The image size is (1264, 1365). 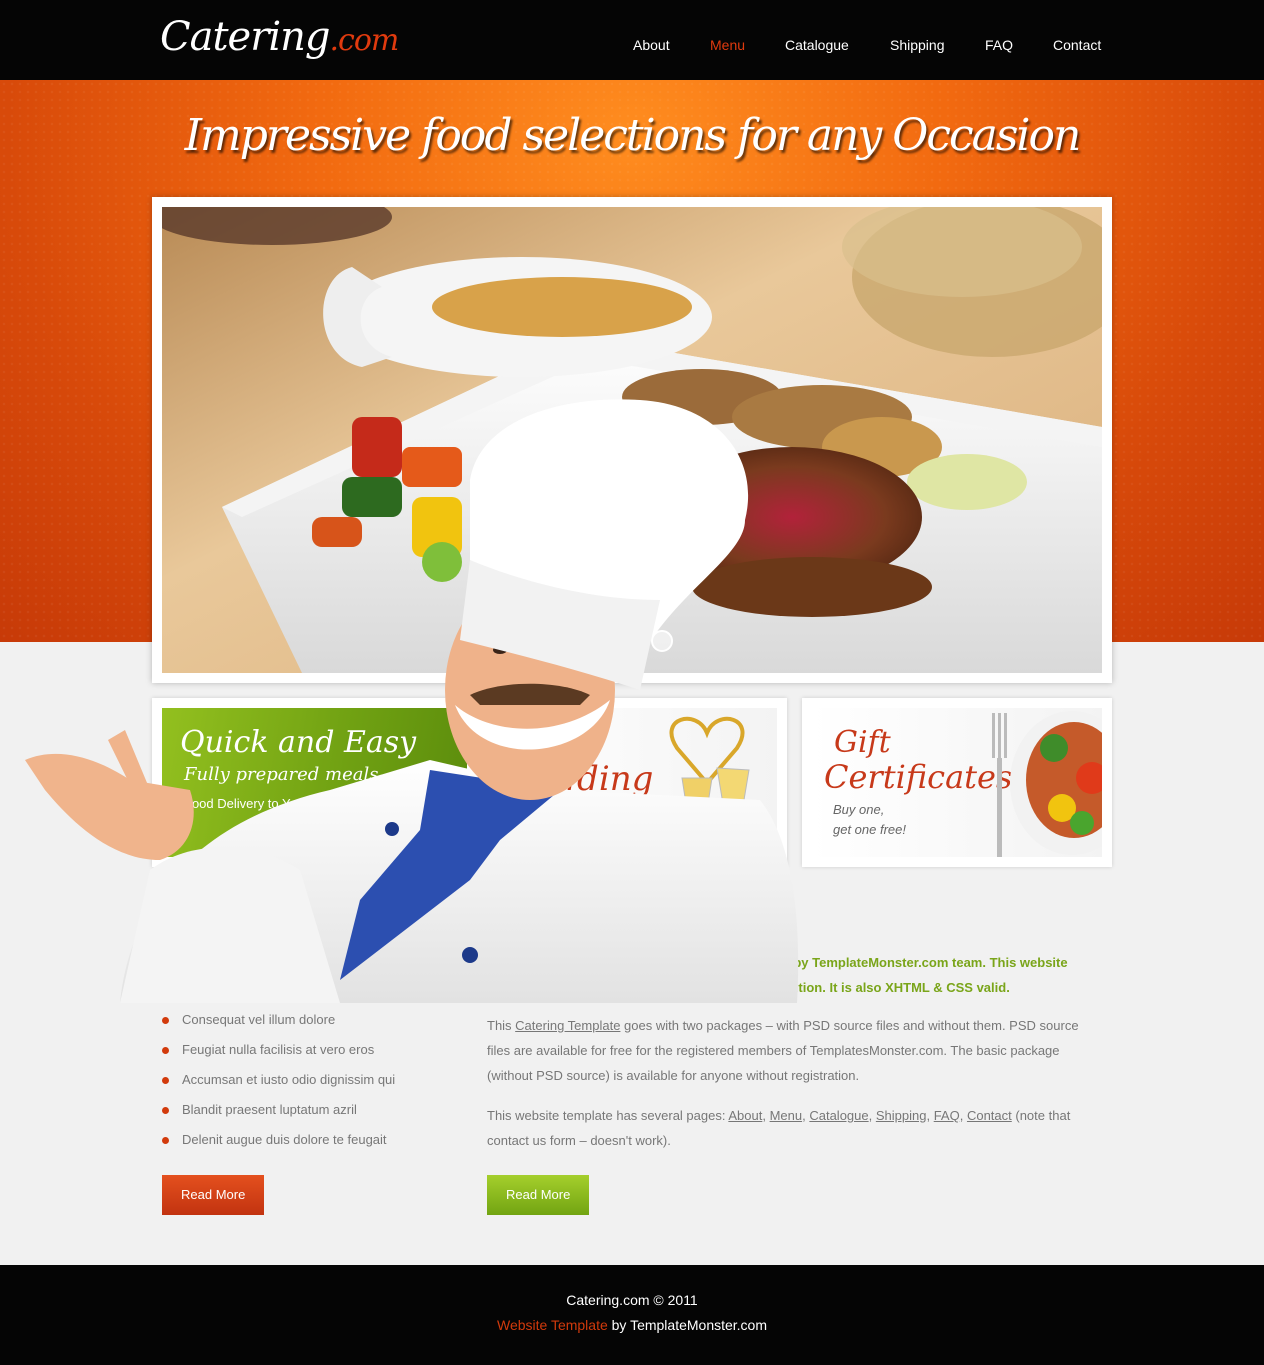 What do you see at coordinates (632, 1300) in the screenshot?
I see `footer-copyright: Catering.com © 2011` at bounding box center [632, 1300].